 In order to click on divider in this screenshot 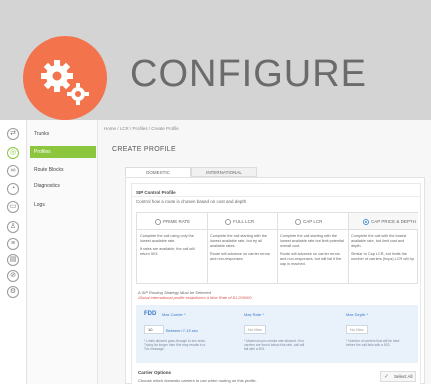, I will do `click(276, 196)`.